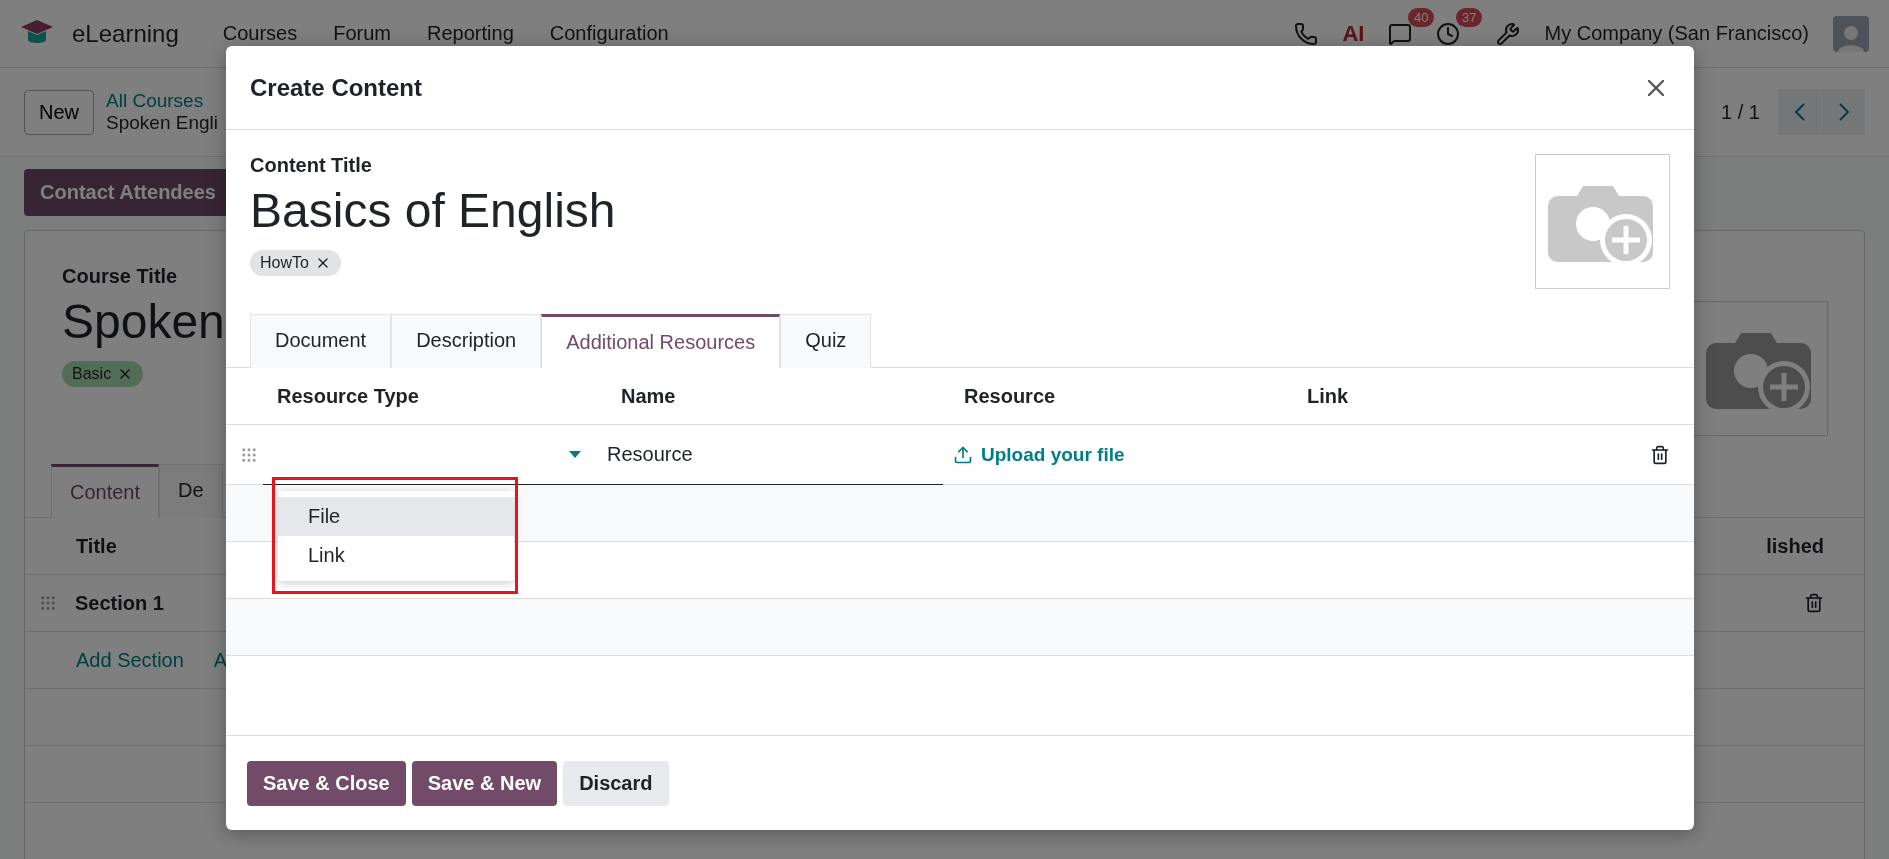  I want to click on tab: Content, so click(105, 491).